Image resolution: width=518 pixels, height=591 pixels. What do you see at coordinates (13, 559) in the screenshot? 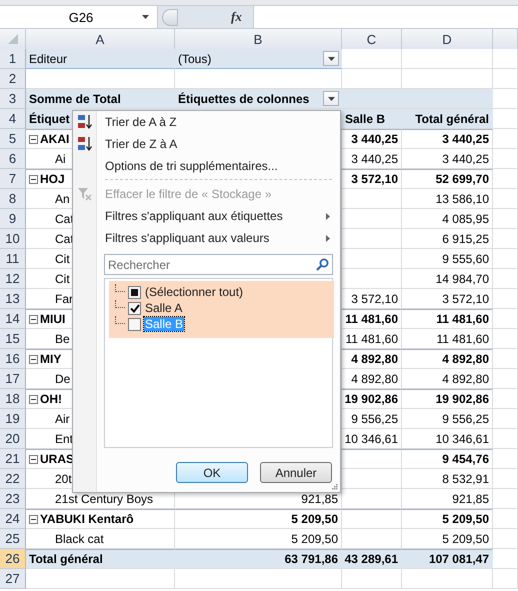
I see `row-header: 26` at bounding box center [13, 559].